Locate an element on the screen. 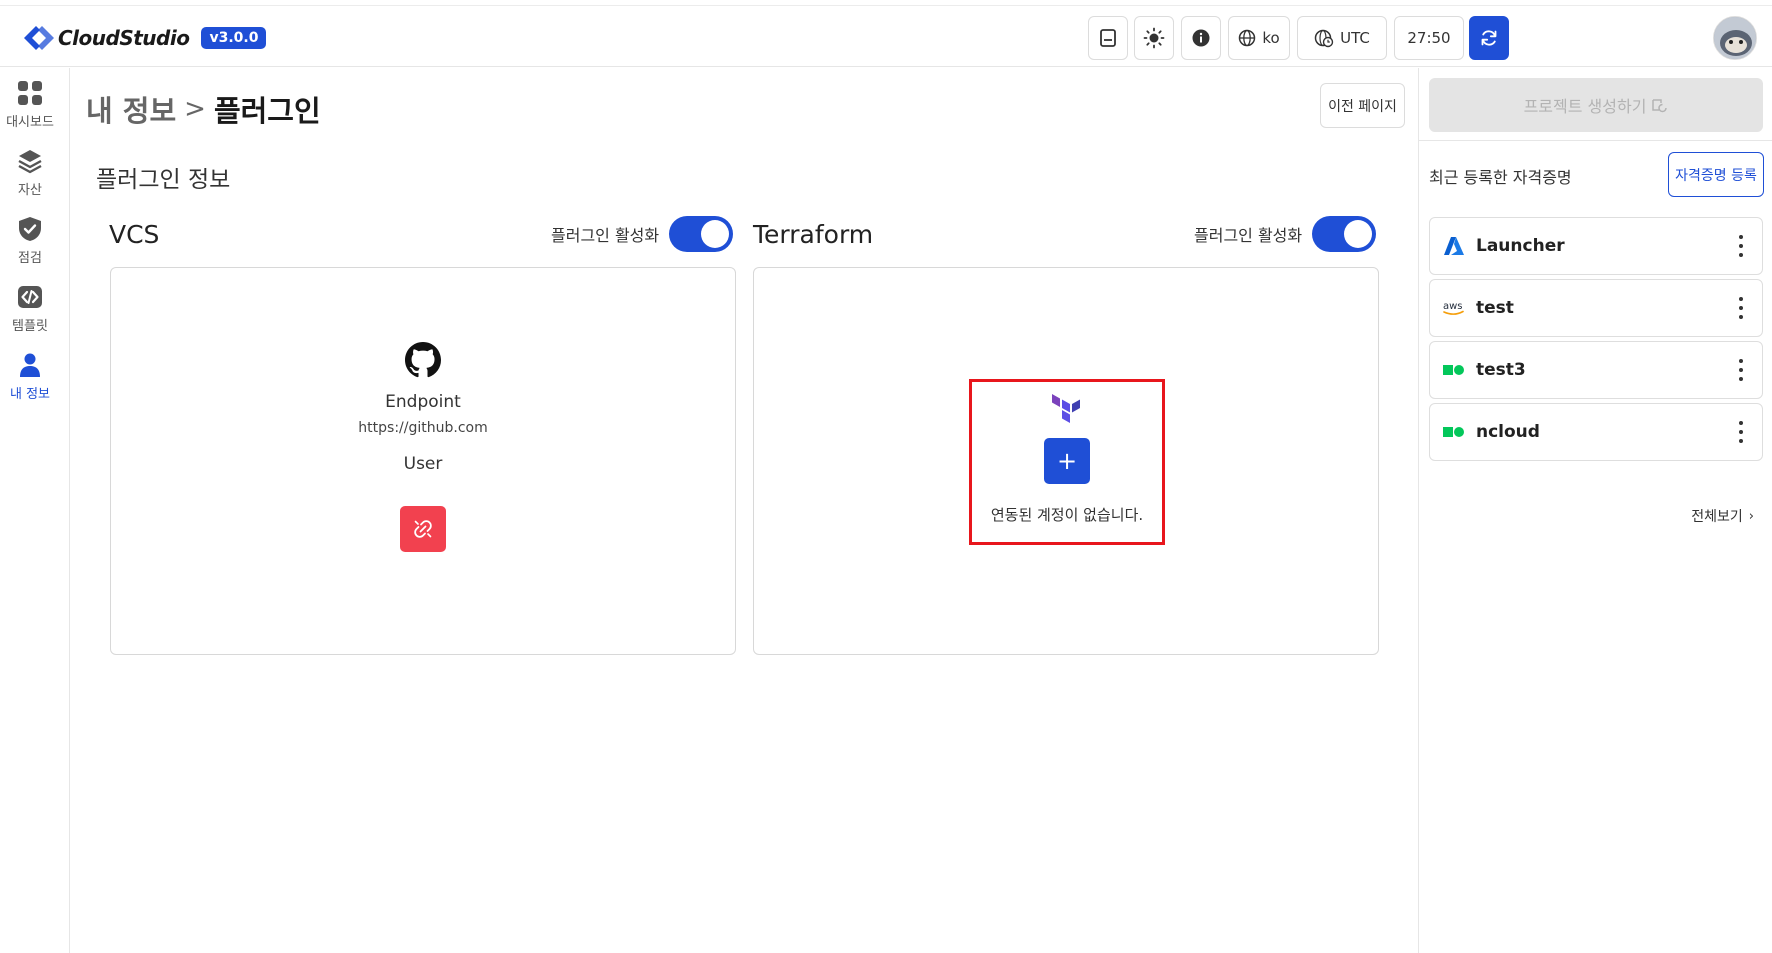  dashboard-icon is located at coordinates (30, 93).